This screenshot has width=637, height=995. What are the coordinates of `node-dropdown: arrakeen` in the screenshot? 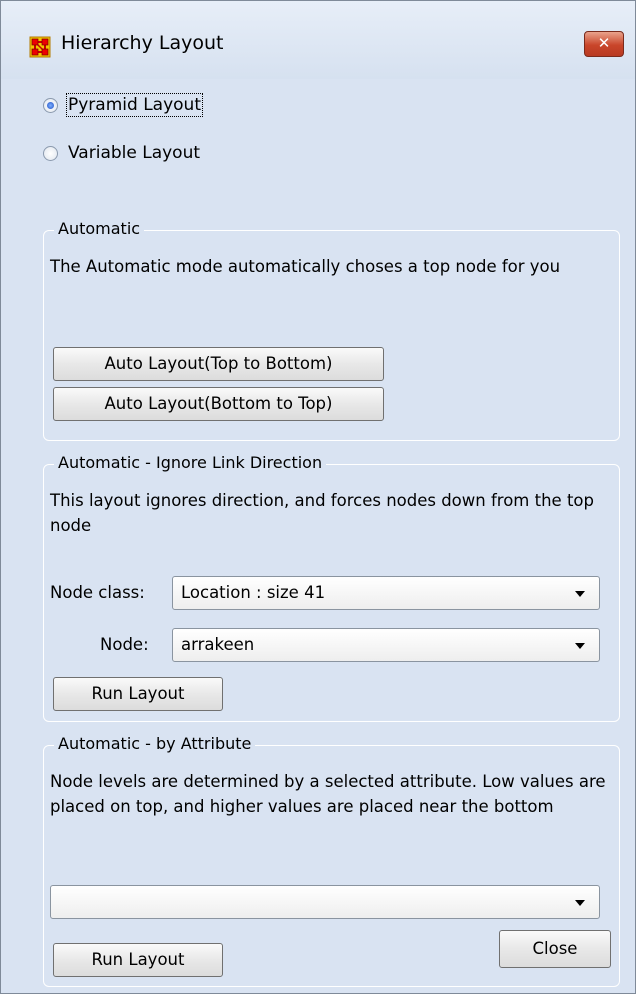 It's located at (386, 645).